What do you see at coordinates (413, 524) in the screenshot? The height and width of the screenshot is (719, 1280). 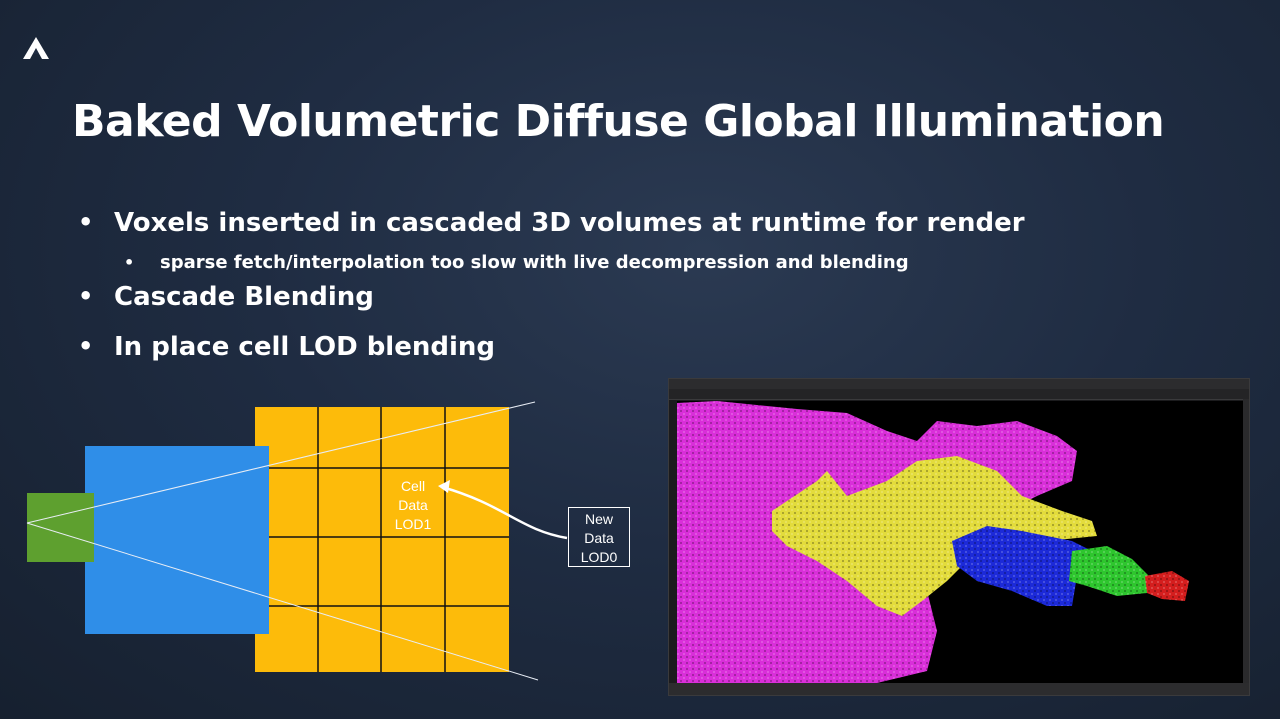 I see `cell-label-line3: LOD1` at bounding box center [413, 524].